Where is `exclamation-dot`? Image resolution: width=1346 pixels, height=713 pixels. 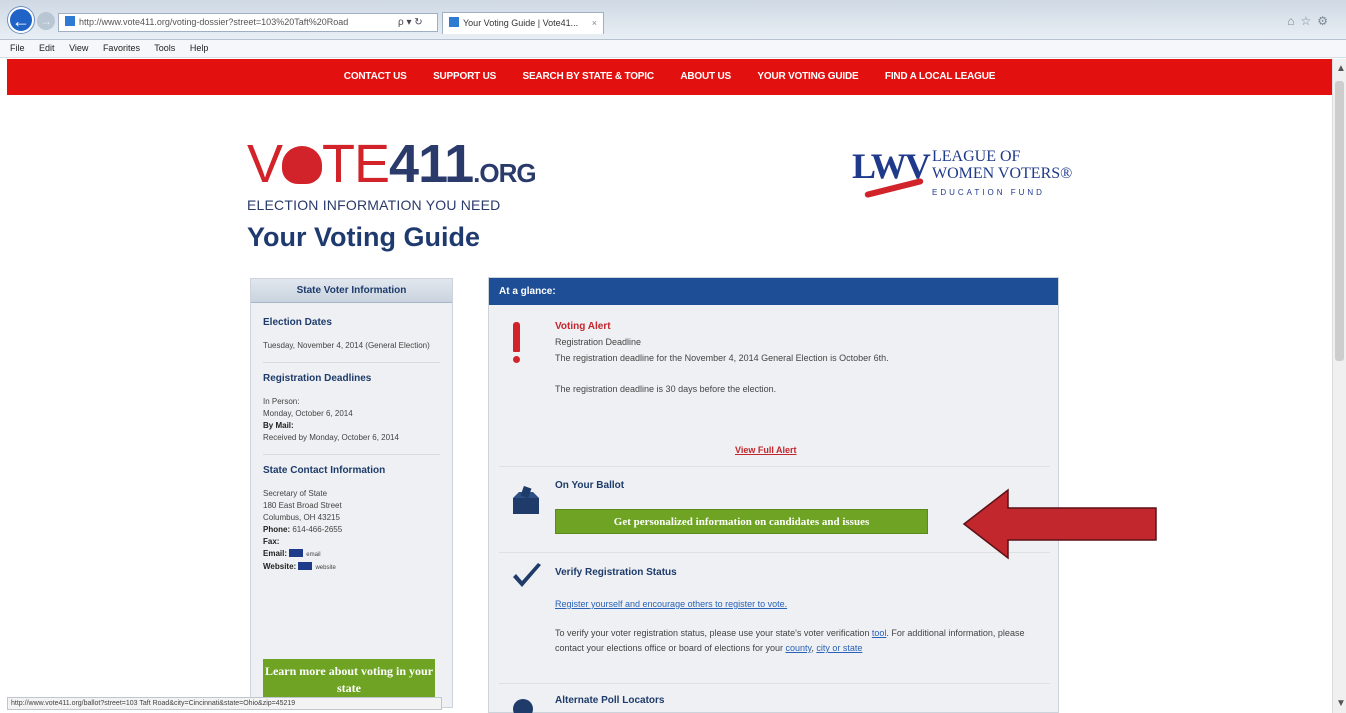 exclamation-dot is located at coordinates (516, 359).